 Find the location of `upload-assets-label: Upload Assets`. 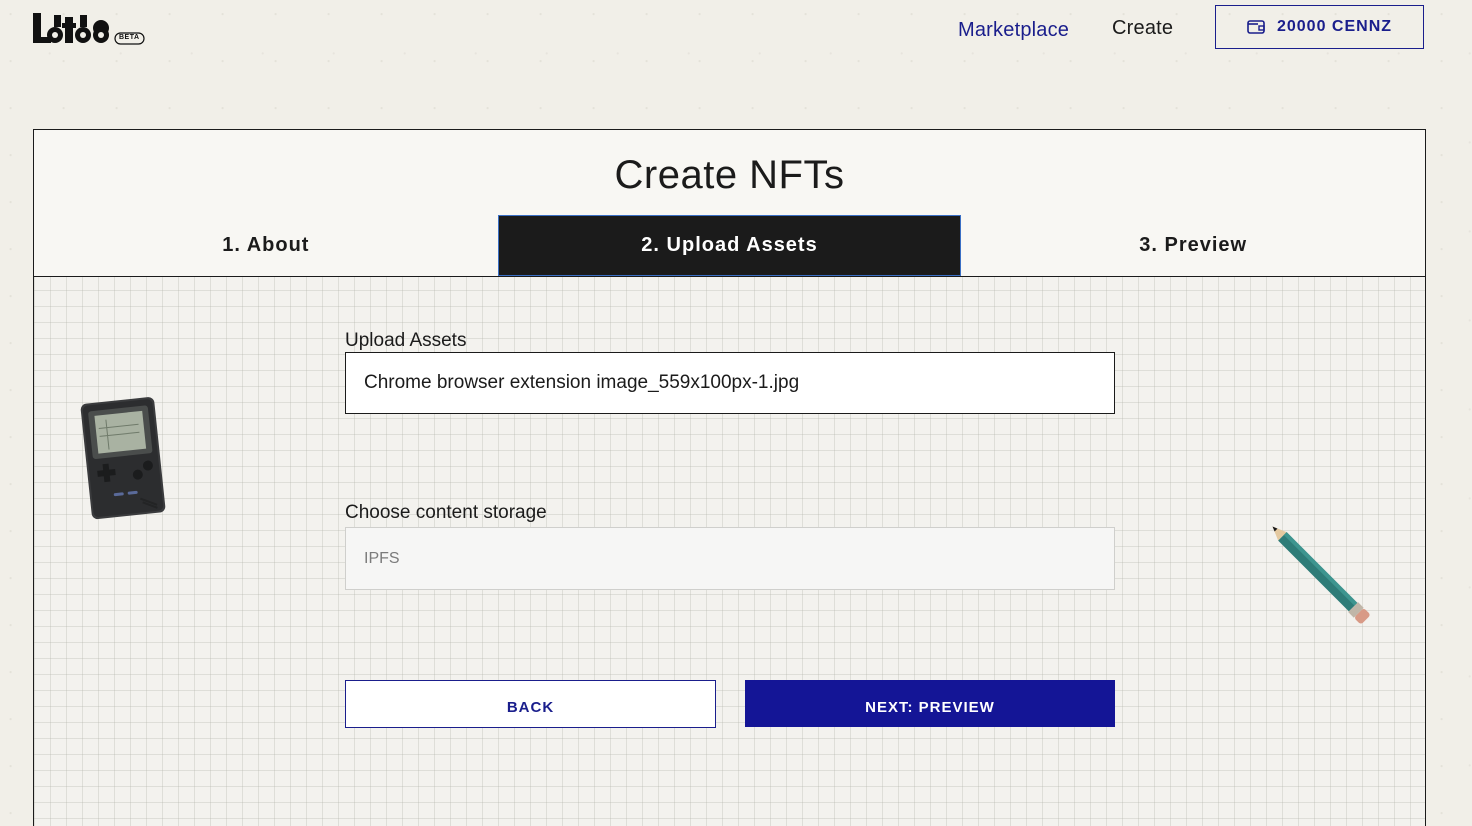

upload-assets-label: Upload Assets is located at coordinates (406, 340).